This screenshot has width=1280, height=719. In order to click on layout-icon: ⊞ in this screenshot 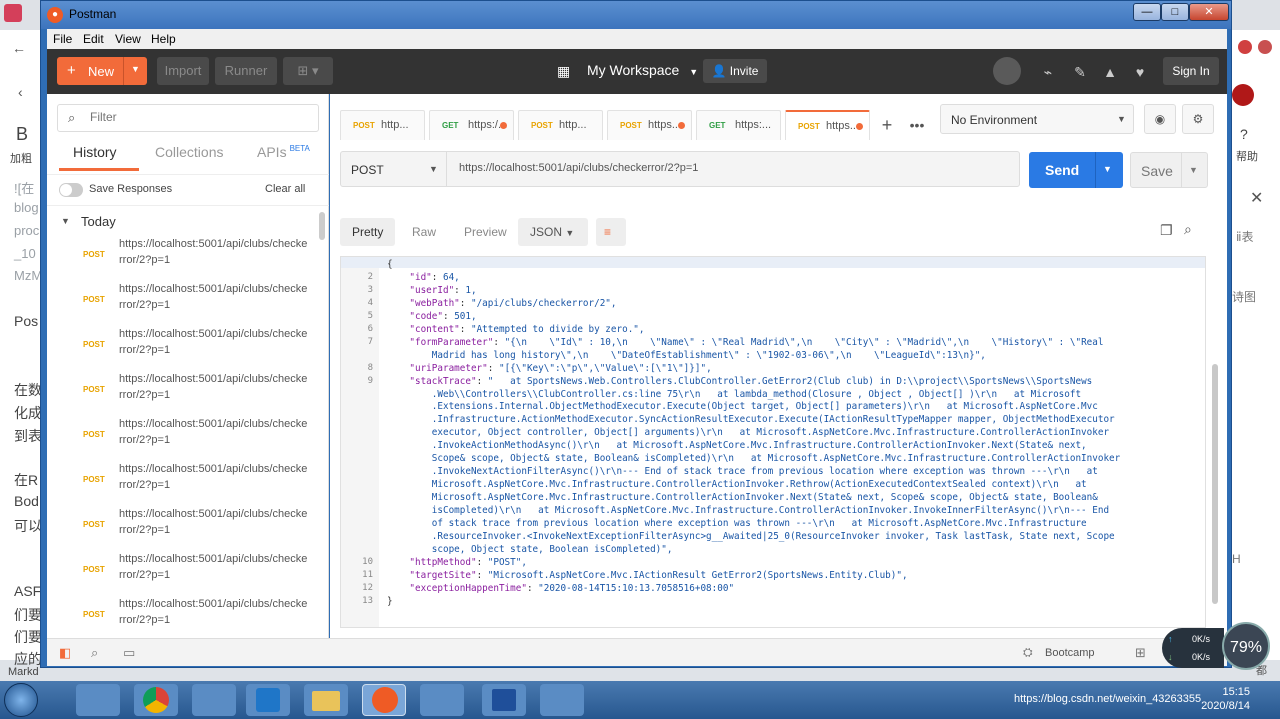, I will do `click(1140, 653)`.